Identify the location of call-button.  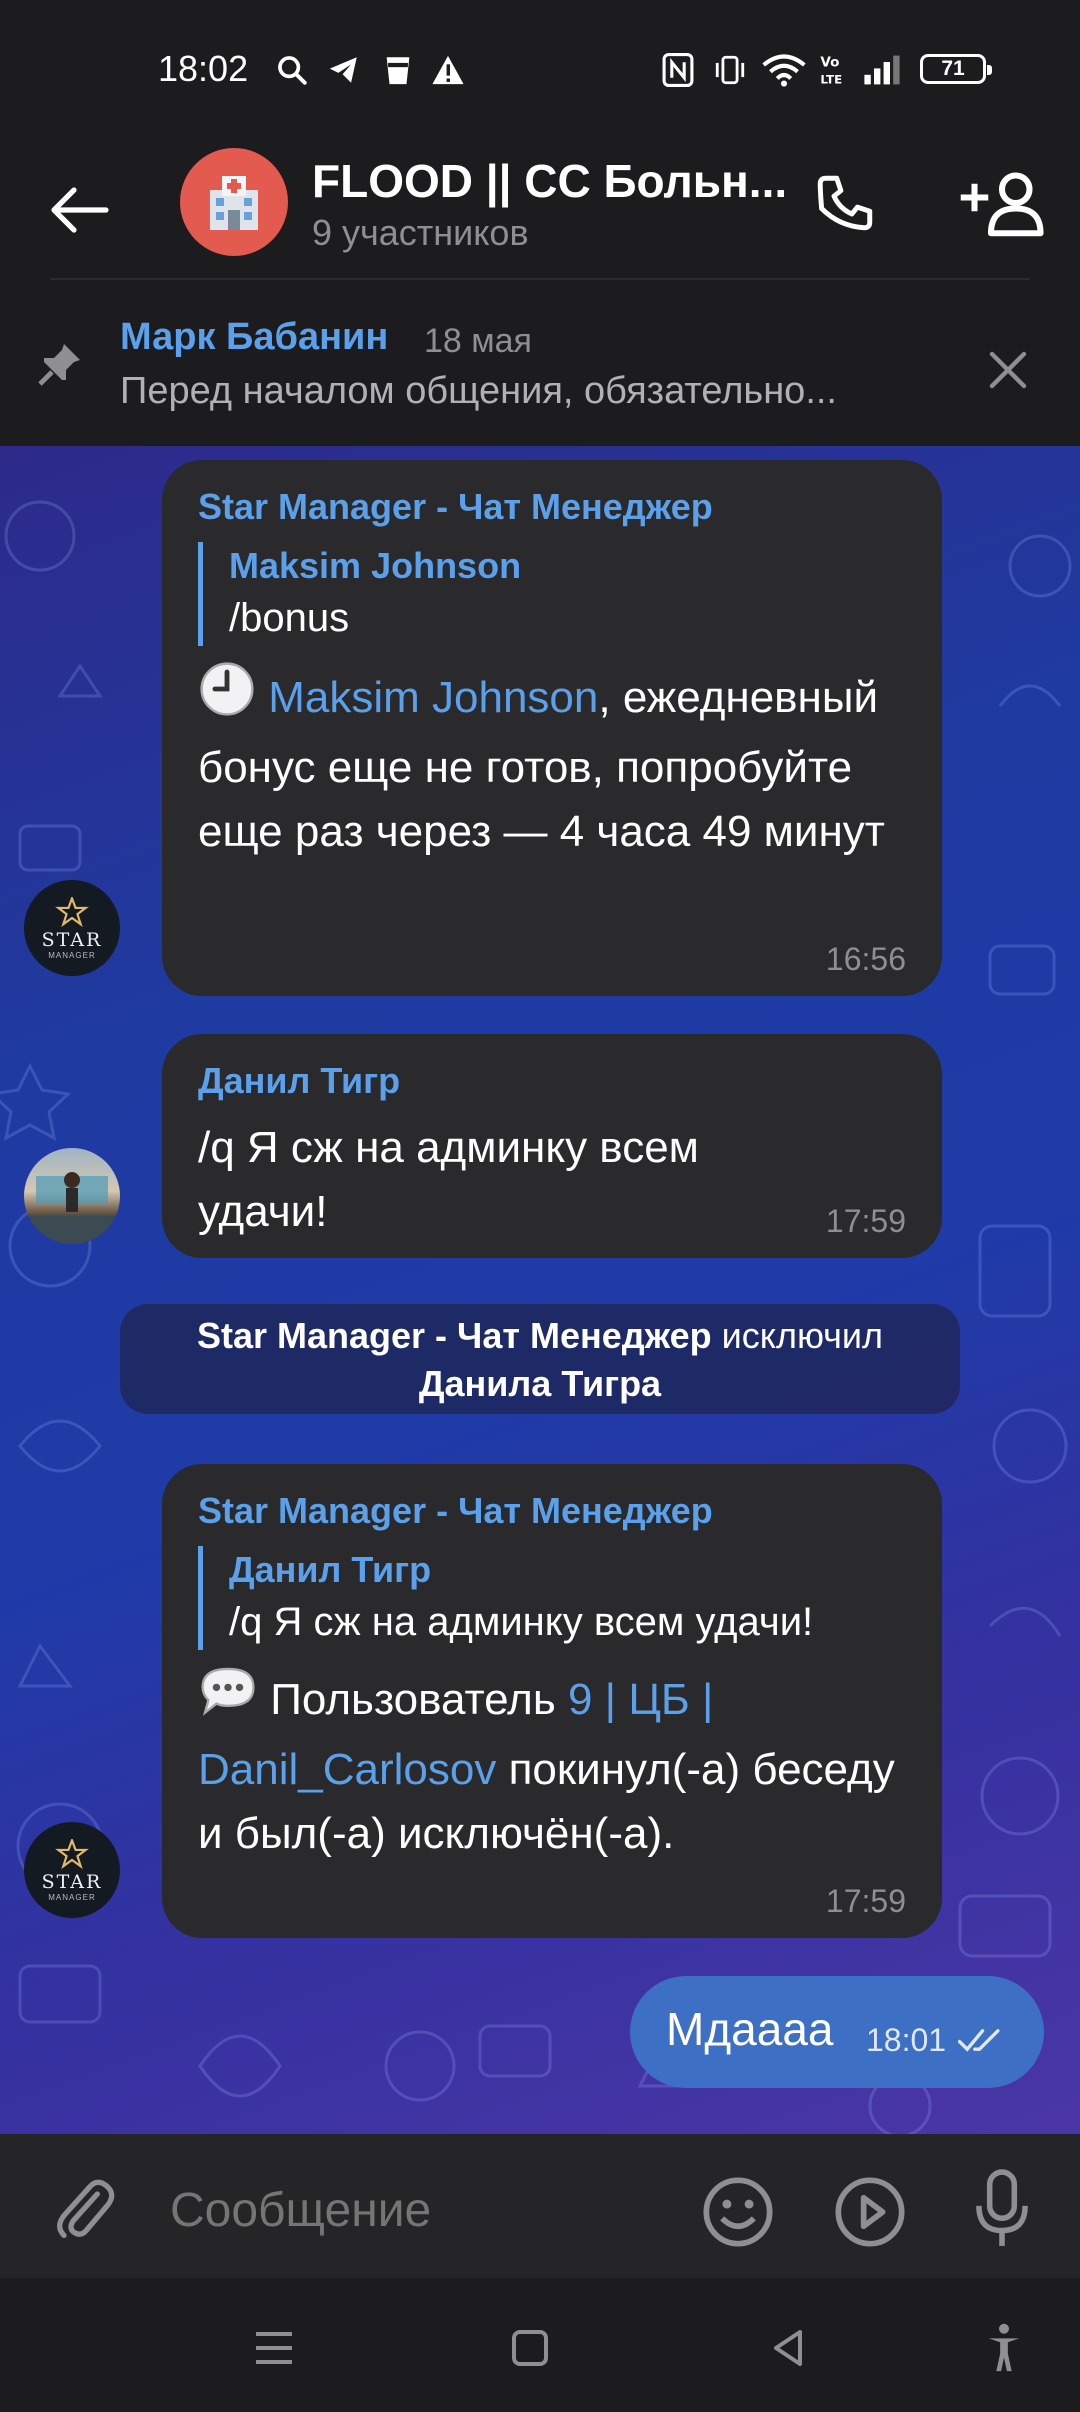
(845, 203).